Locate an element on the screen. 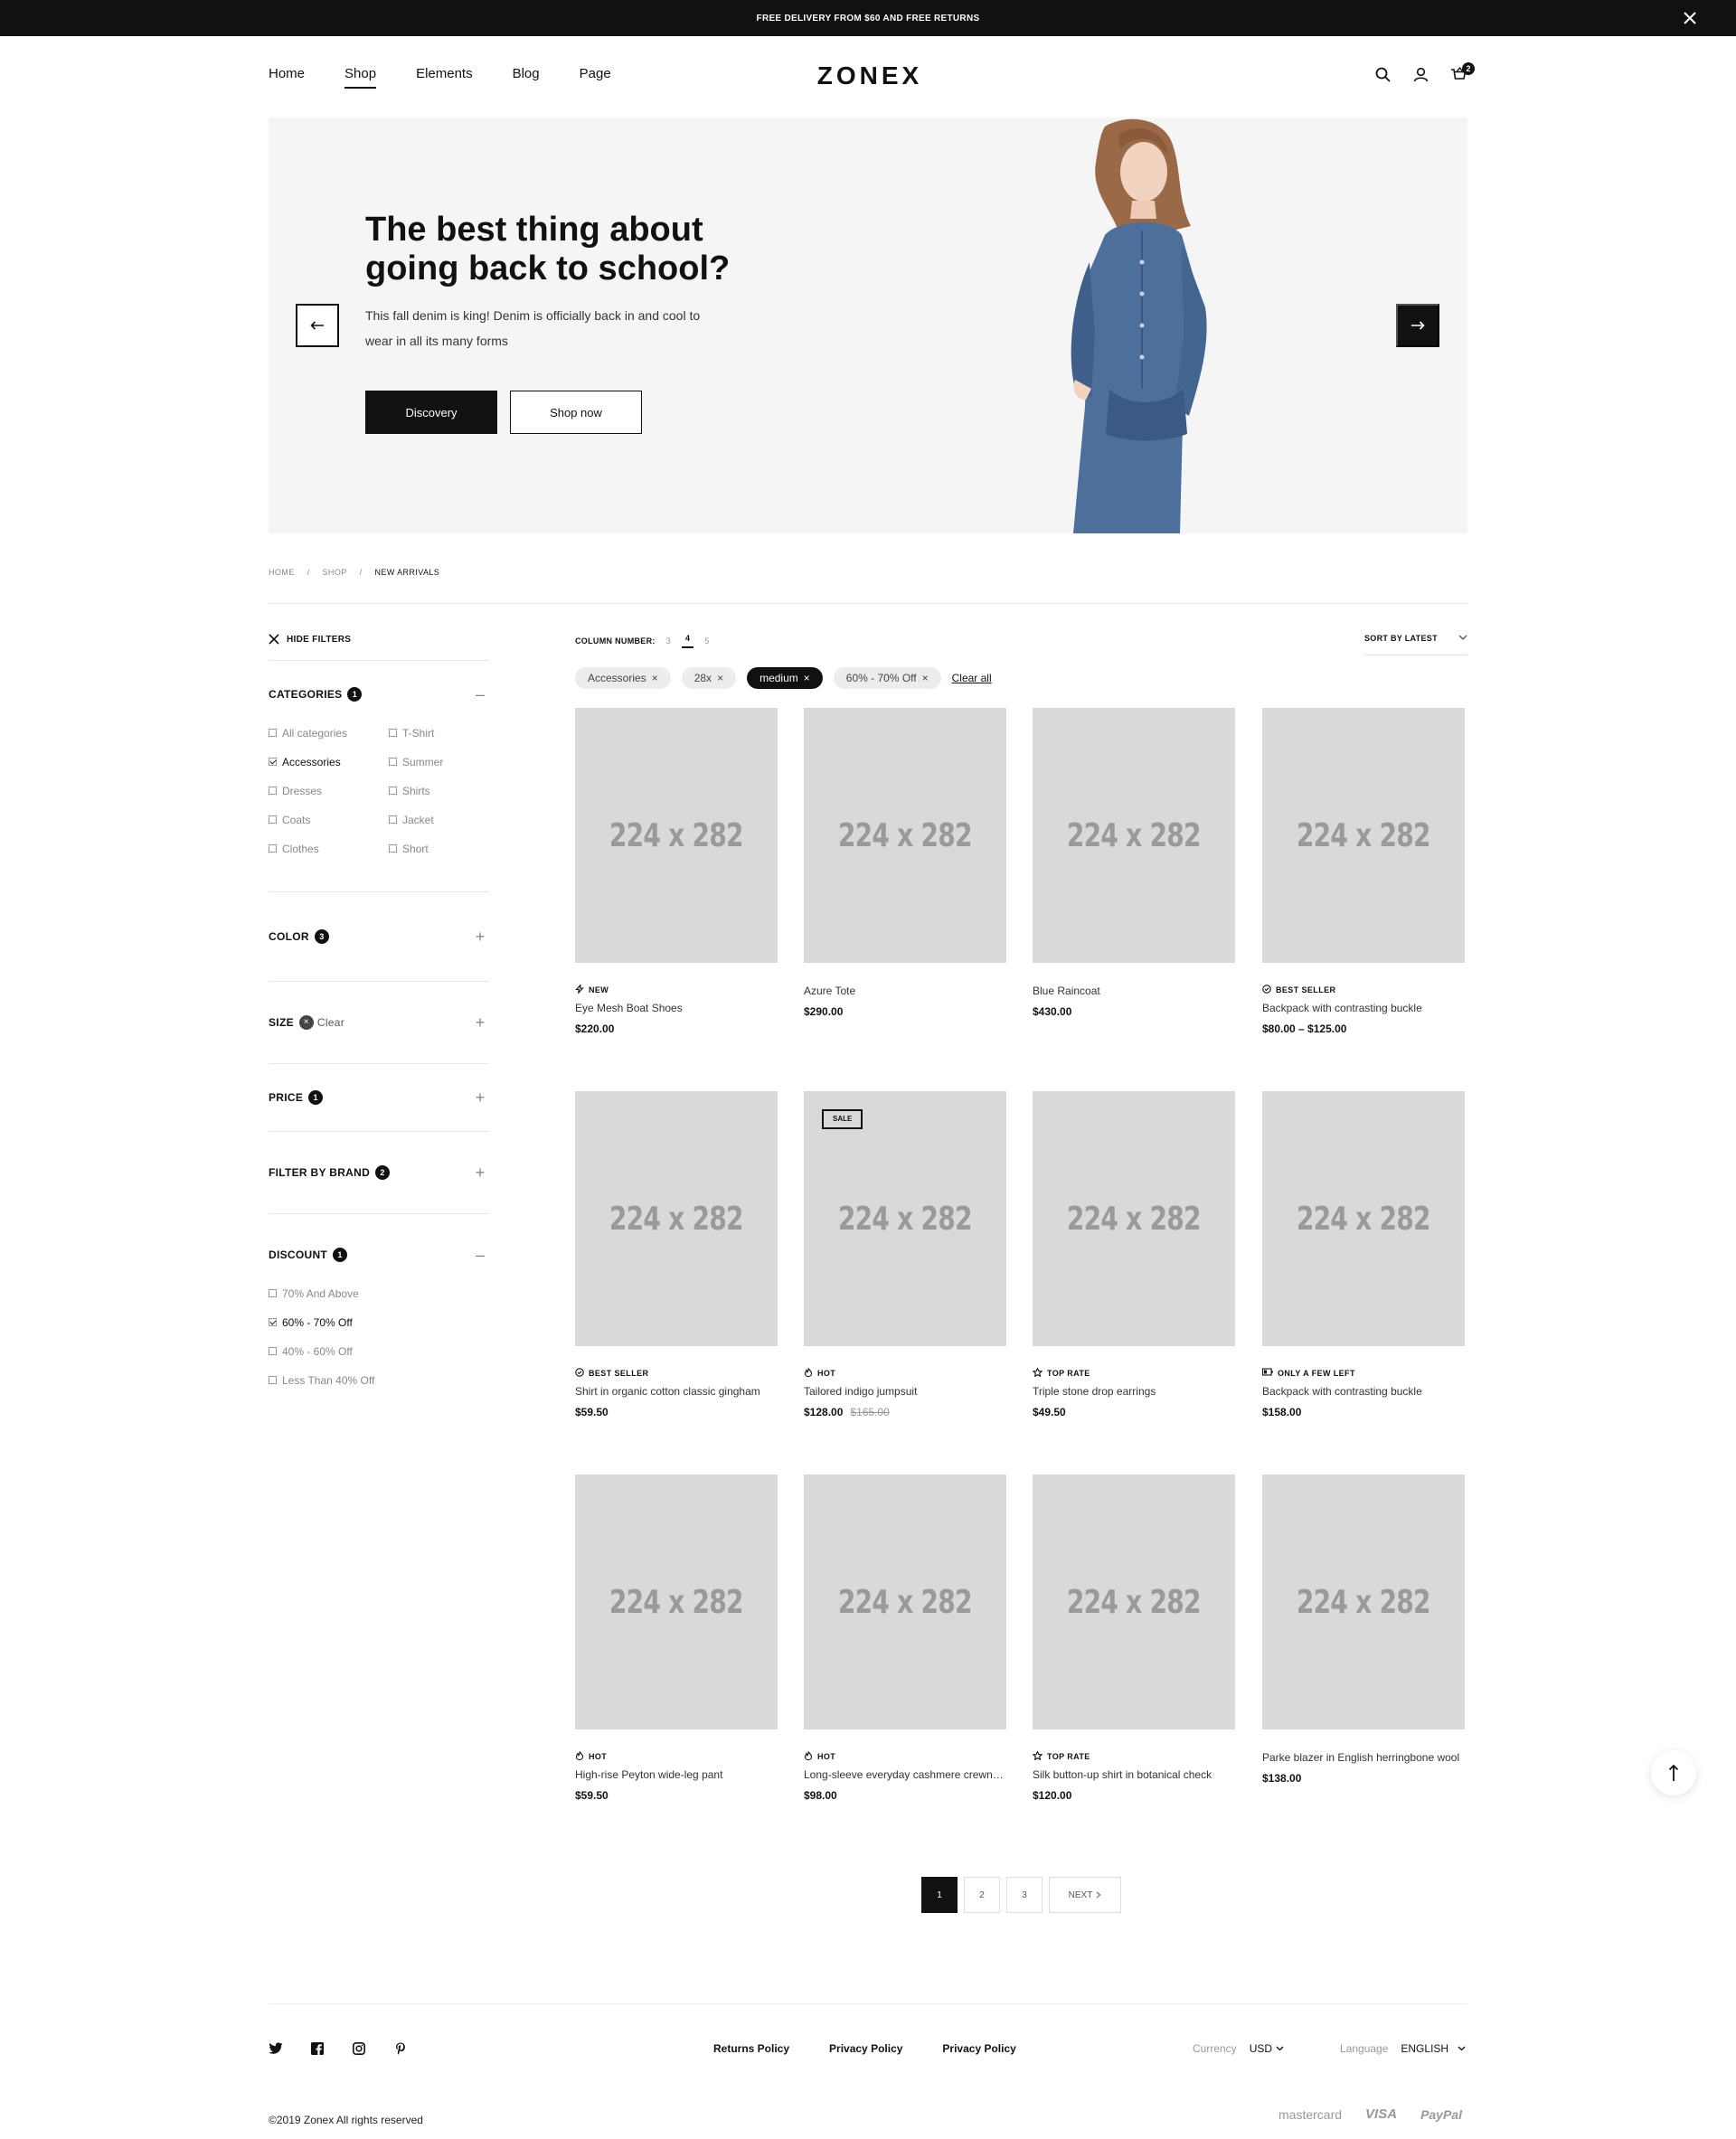 This screenshot has height=2139, width=1736. product-image: 224 x 282 SALE is located at coordinates (905, 1219).